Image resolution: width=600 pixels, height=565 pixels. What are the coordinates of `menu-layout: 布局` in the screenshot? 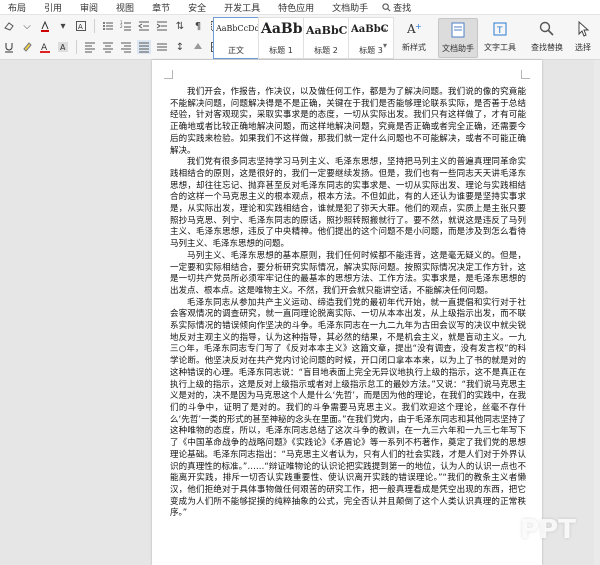 It's located at (17, 7).